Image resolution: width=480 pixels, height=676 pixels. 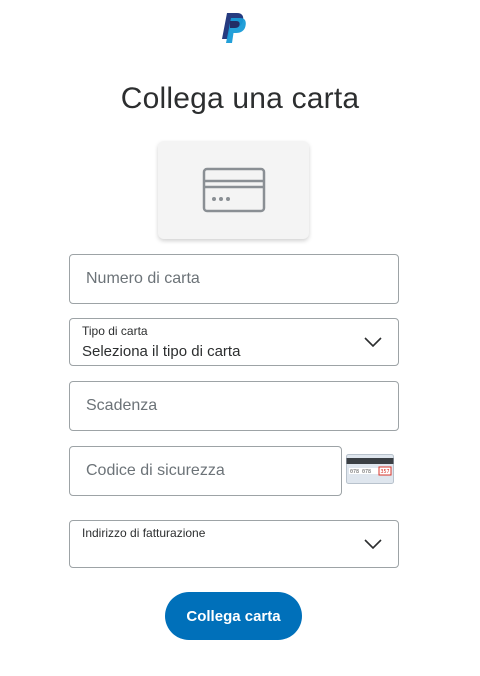 What do you see at coordinates (155, 470) in the screenshot?
I see `security-code-placeholder: Codice di sicurezza` at bounding box center [155, 470].